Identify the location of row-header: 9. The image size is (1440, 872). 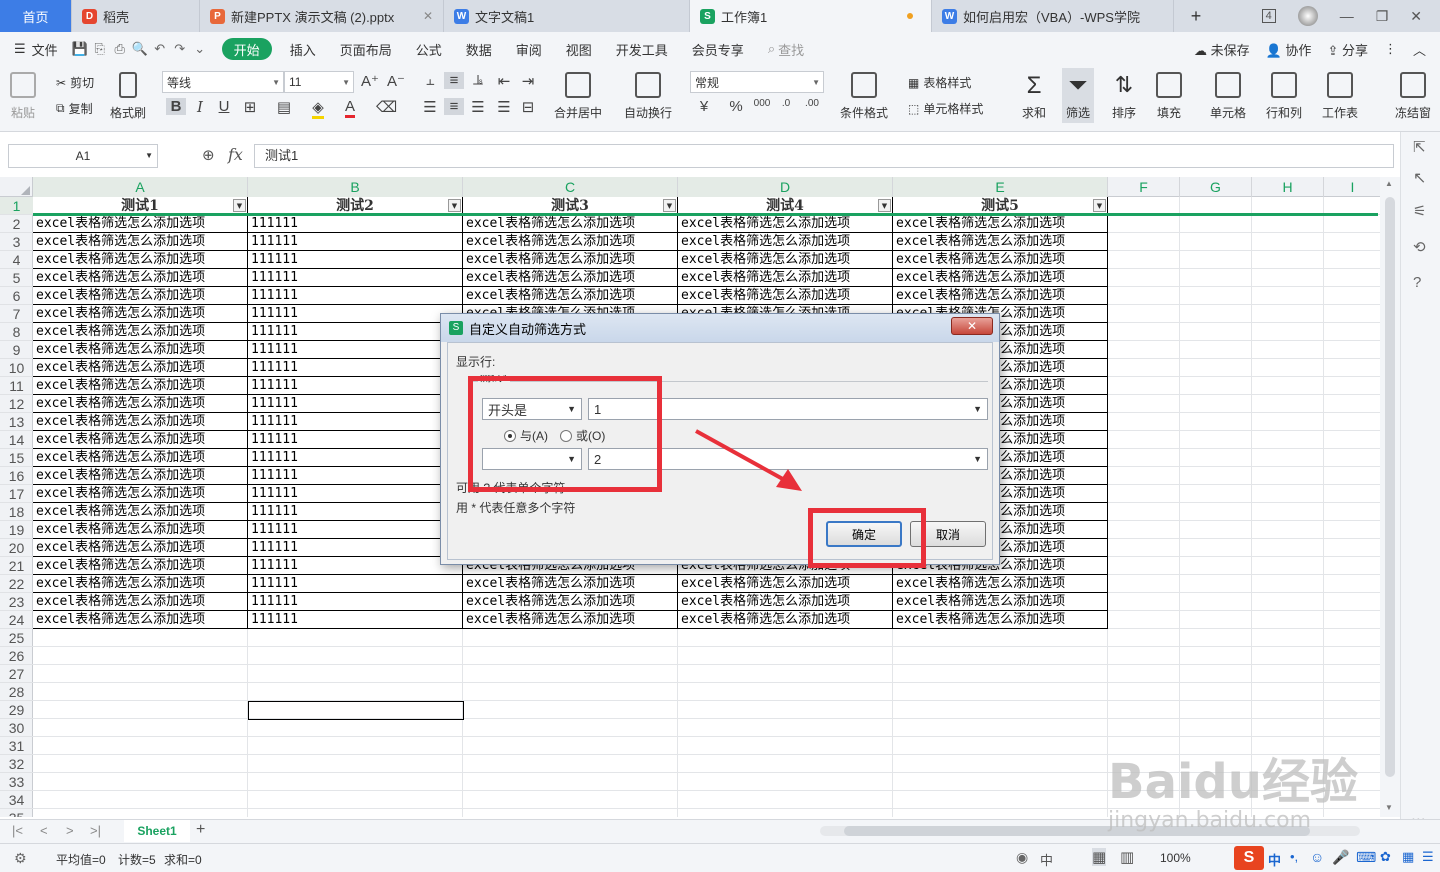
(16, 350).